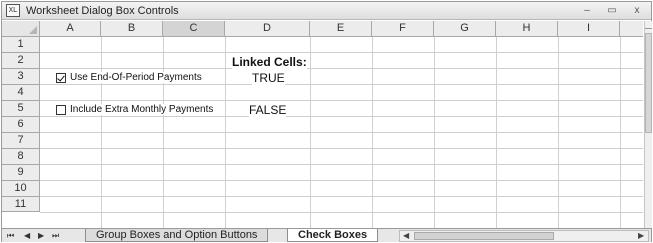 Image resolution: width=653 pixels, height=243 pixels. I want to click on horizontal-scrollbar: ◀ ▶, so click(524, 236).